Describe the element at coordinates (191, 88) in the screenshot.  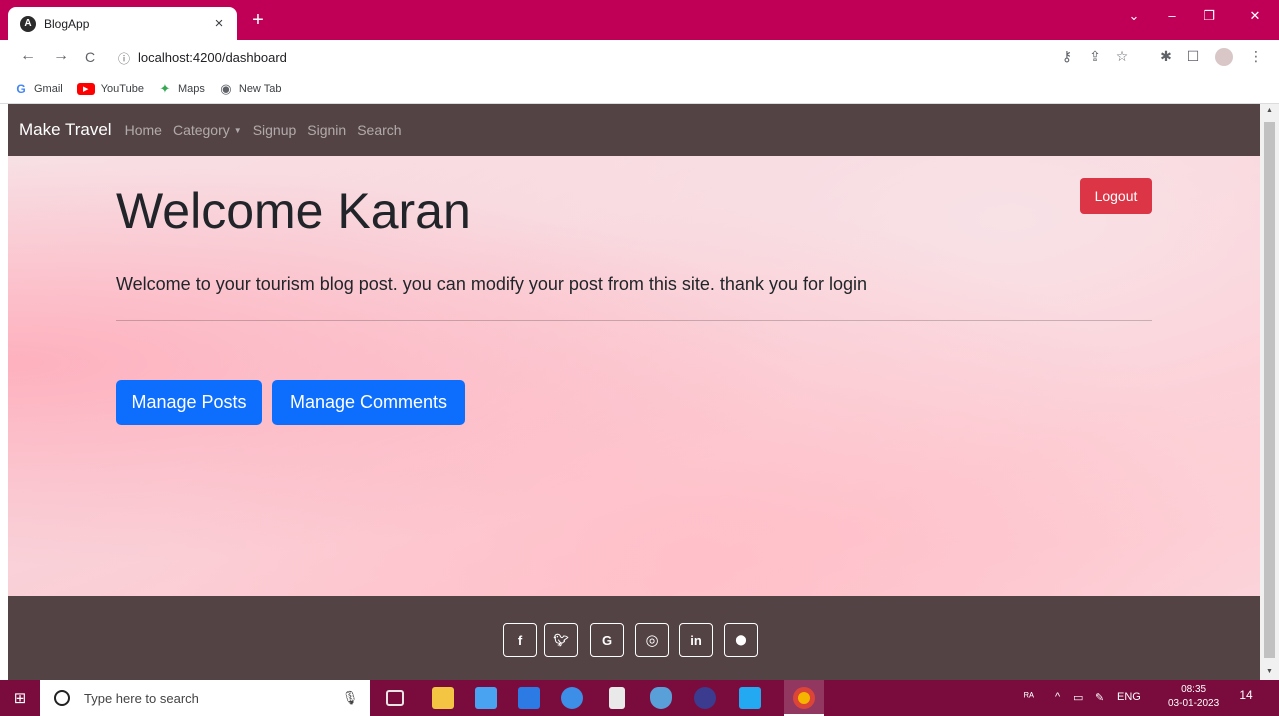
I see `bookmark-label: Maps` at that location.